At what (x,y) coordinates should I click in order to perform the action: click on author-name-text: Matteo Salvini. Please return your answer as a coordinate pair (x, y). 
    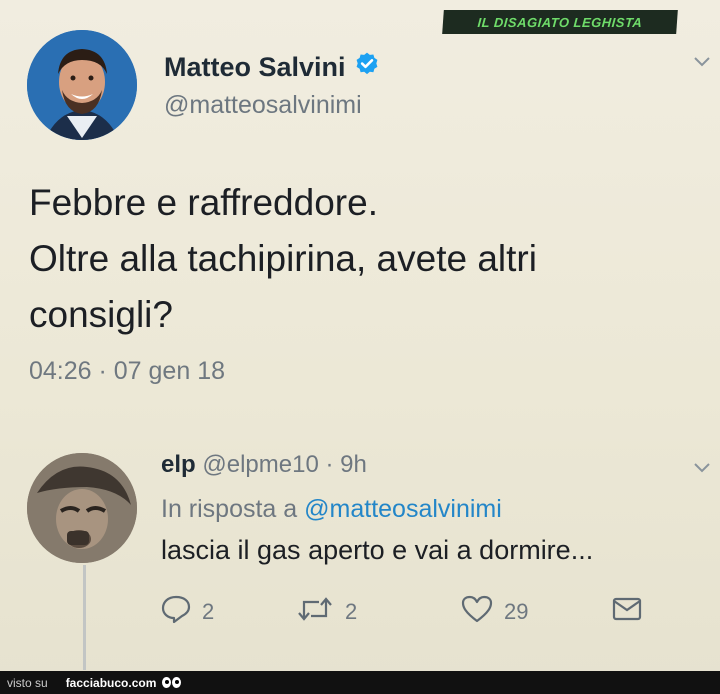
    Looking at the image, I should click on (255, 67).